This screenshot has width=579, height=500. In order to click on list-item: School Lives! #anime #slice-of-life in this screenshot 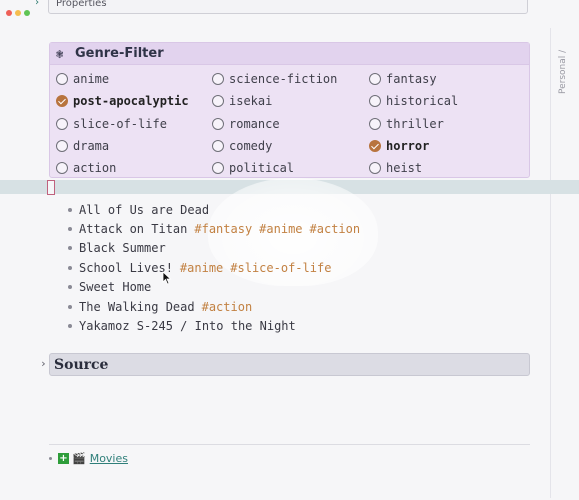, I will do `click(214, 267)`.